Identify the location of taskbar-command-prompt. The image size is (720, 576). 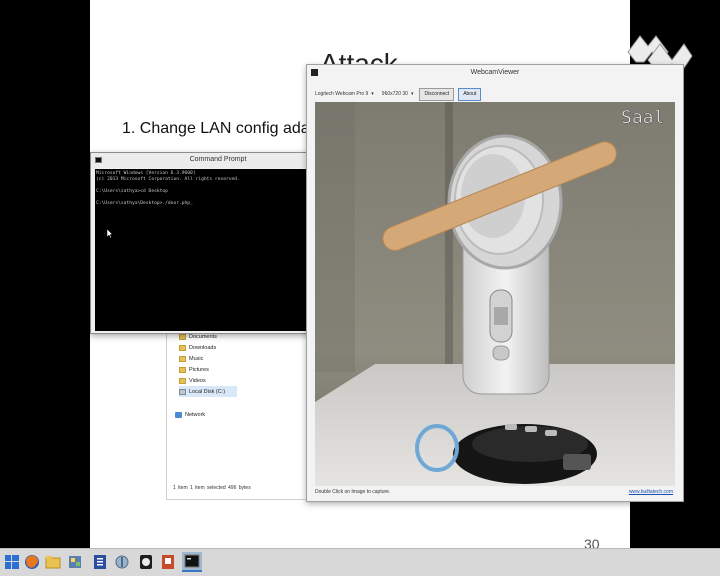
(192, 562).